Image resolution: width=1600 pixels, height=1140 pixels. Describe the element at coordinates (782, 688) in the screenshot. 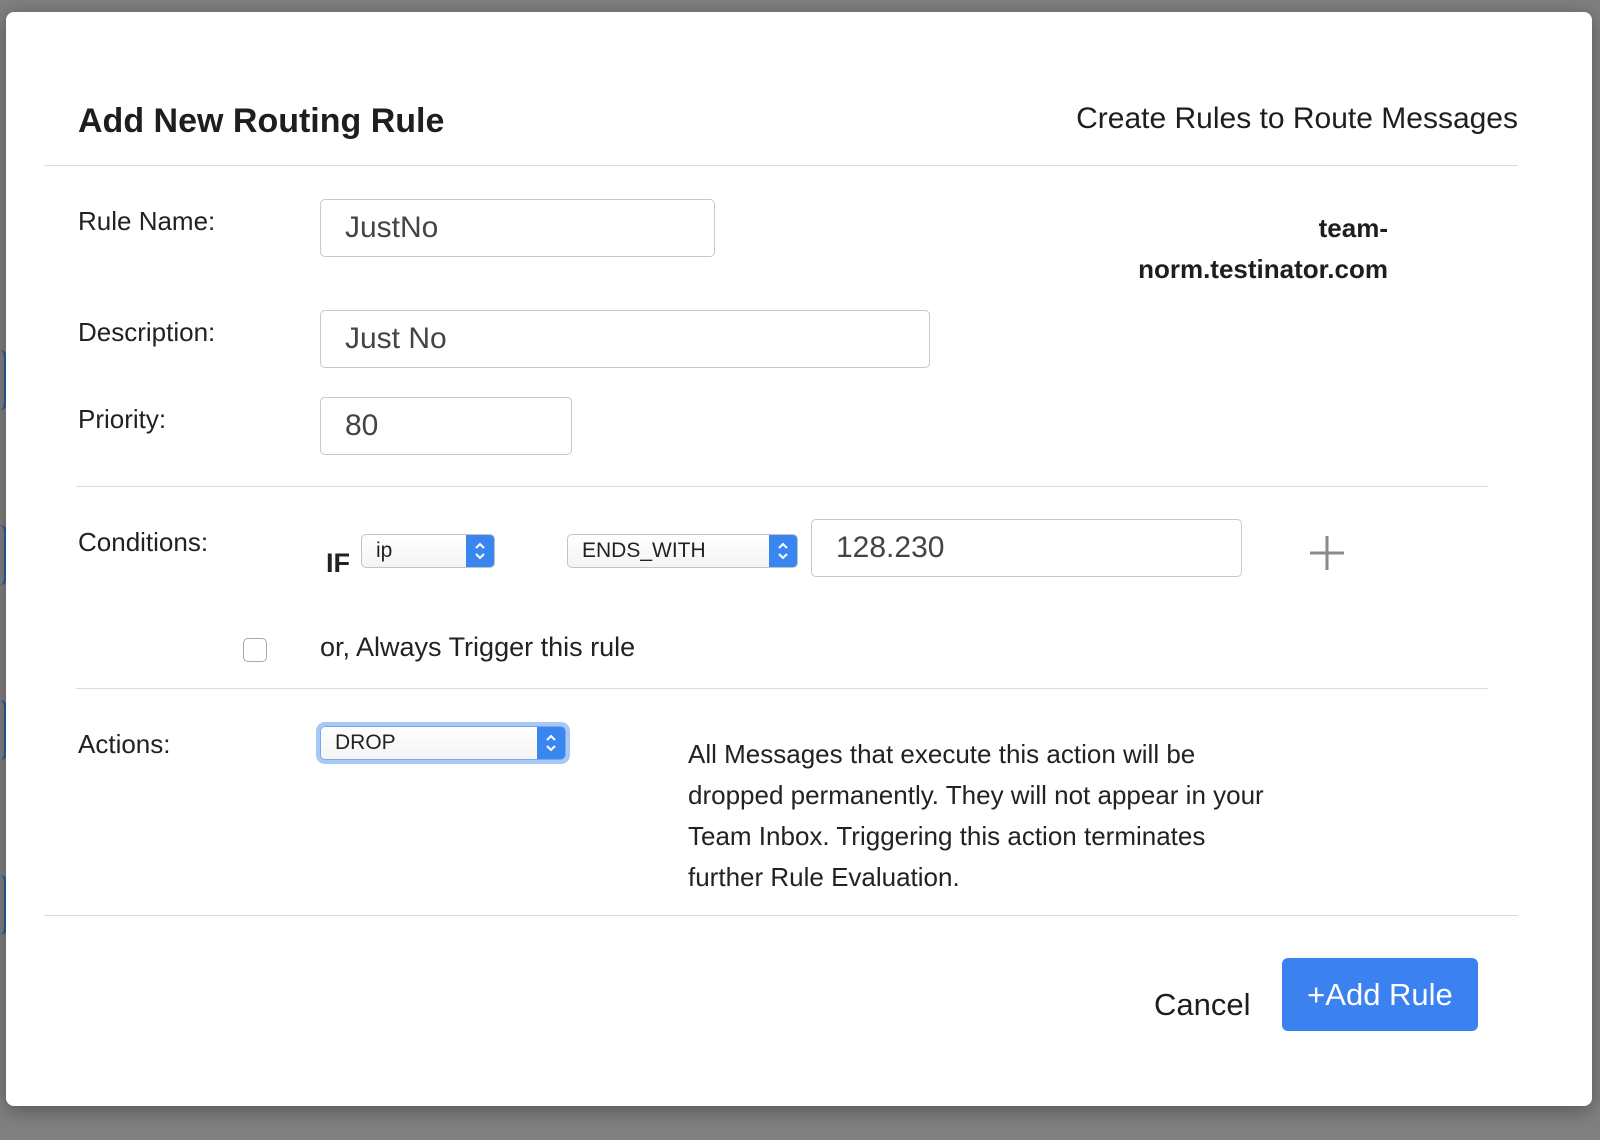

I see `actions-divider` at that location.